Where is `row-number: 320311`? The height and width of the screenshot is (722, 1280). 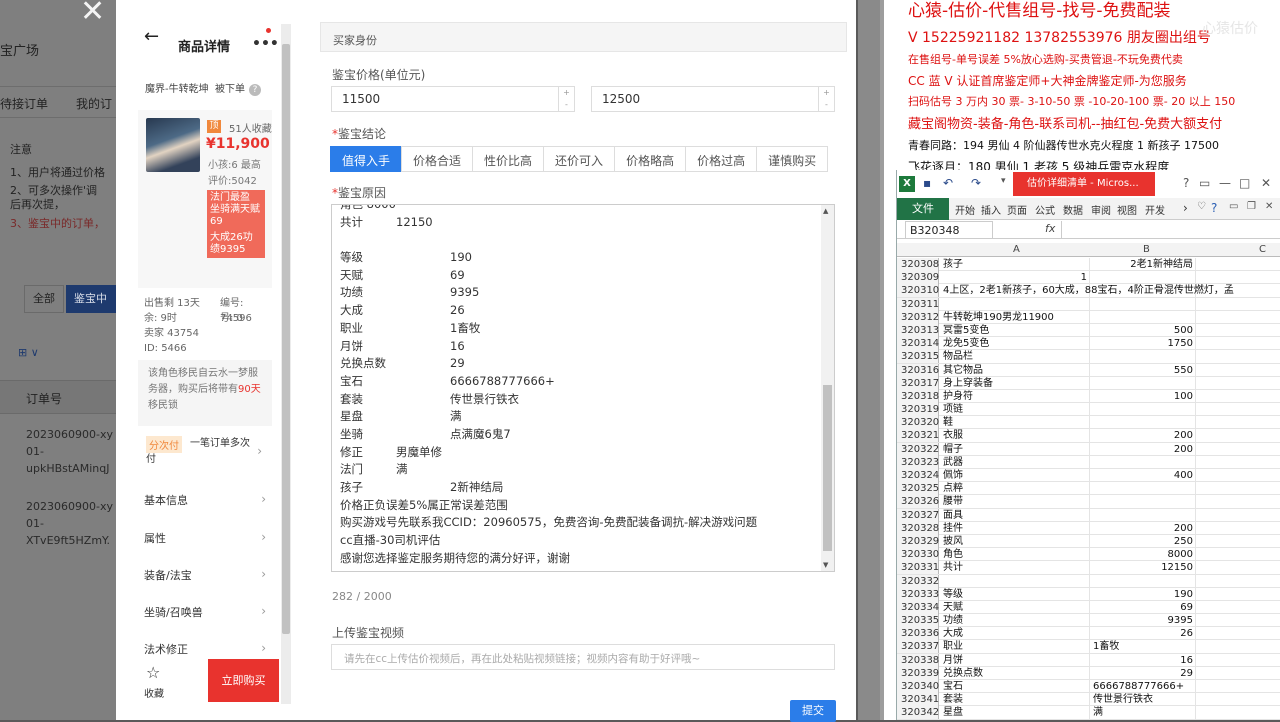
row-number: 320311 is located at coordinates (918, 304).